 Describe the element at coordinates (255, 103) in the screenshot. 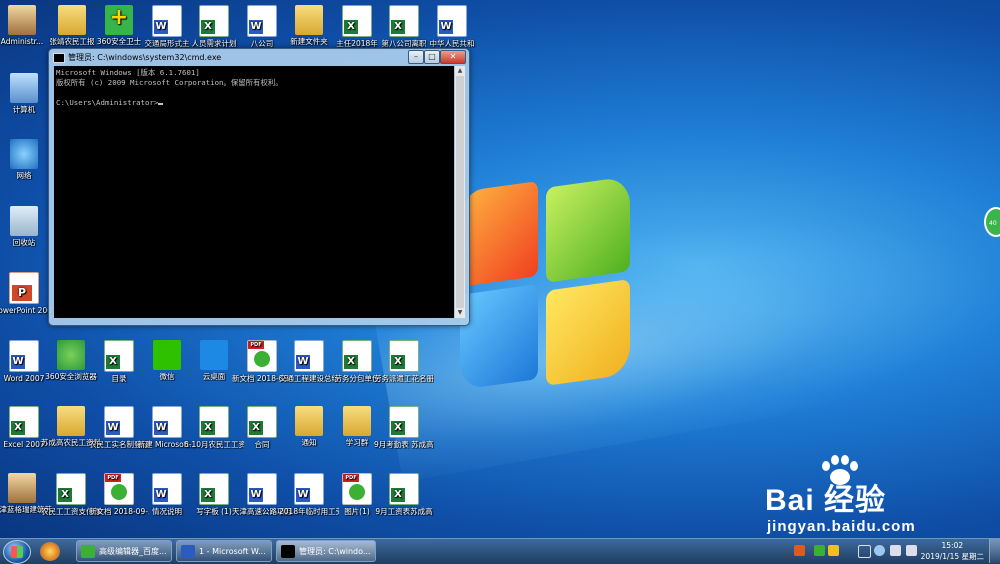

I see `console-prompt-line: C:\Users\Administrator>` at that location.